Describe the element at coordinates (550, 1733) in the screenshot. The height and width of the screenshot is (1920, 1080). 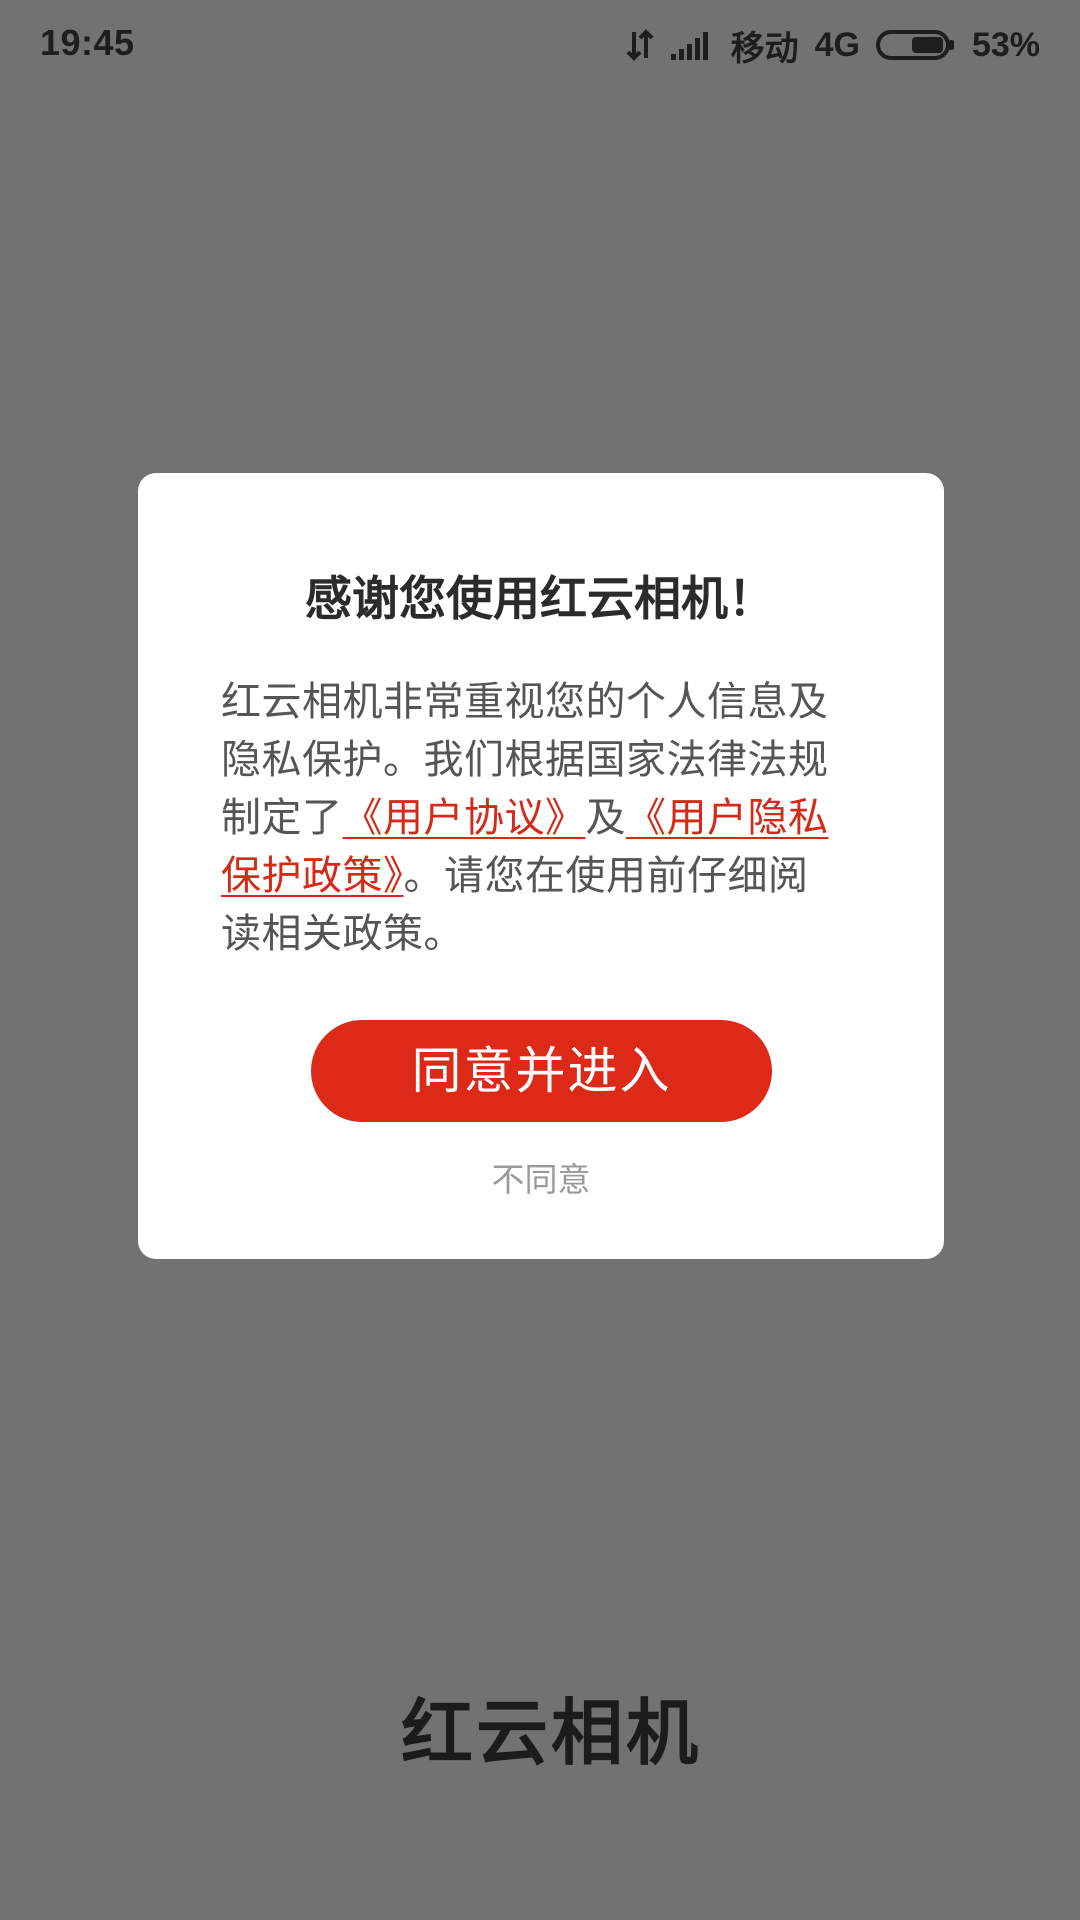
I see `app-name-title: 红云相机` at that location.